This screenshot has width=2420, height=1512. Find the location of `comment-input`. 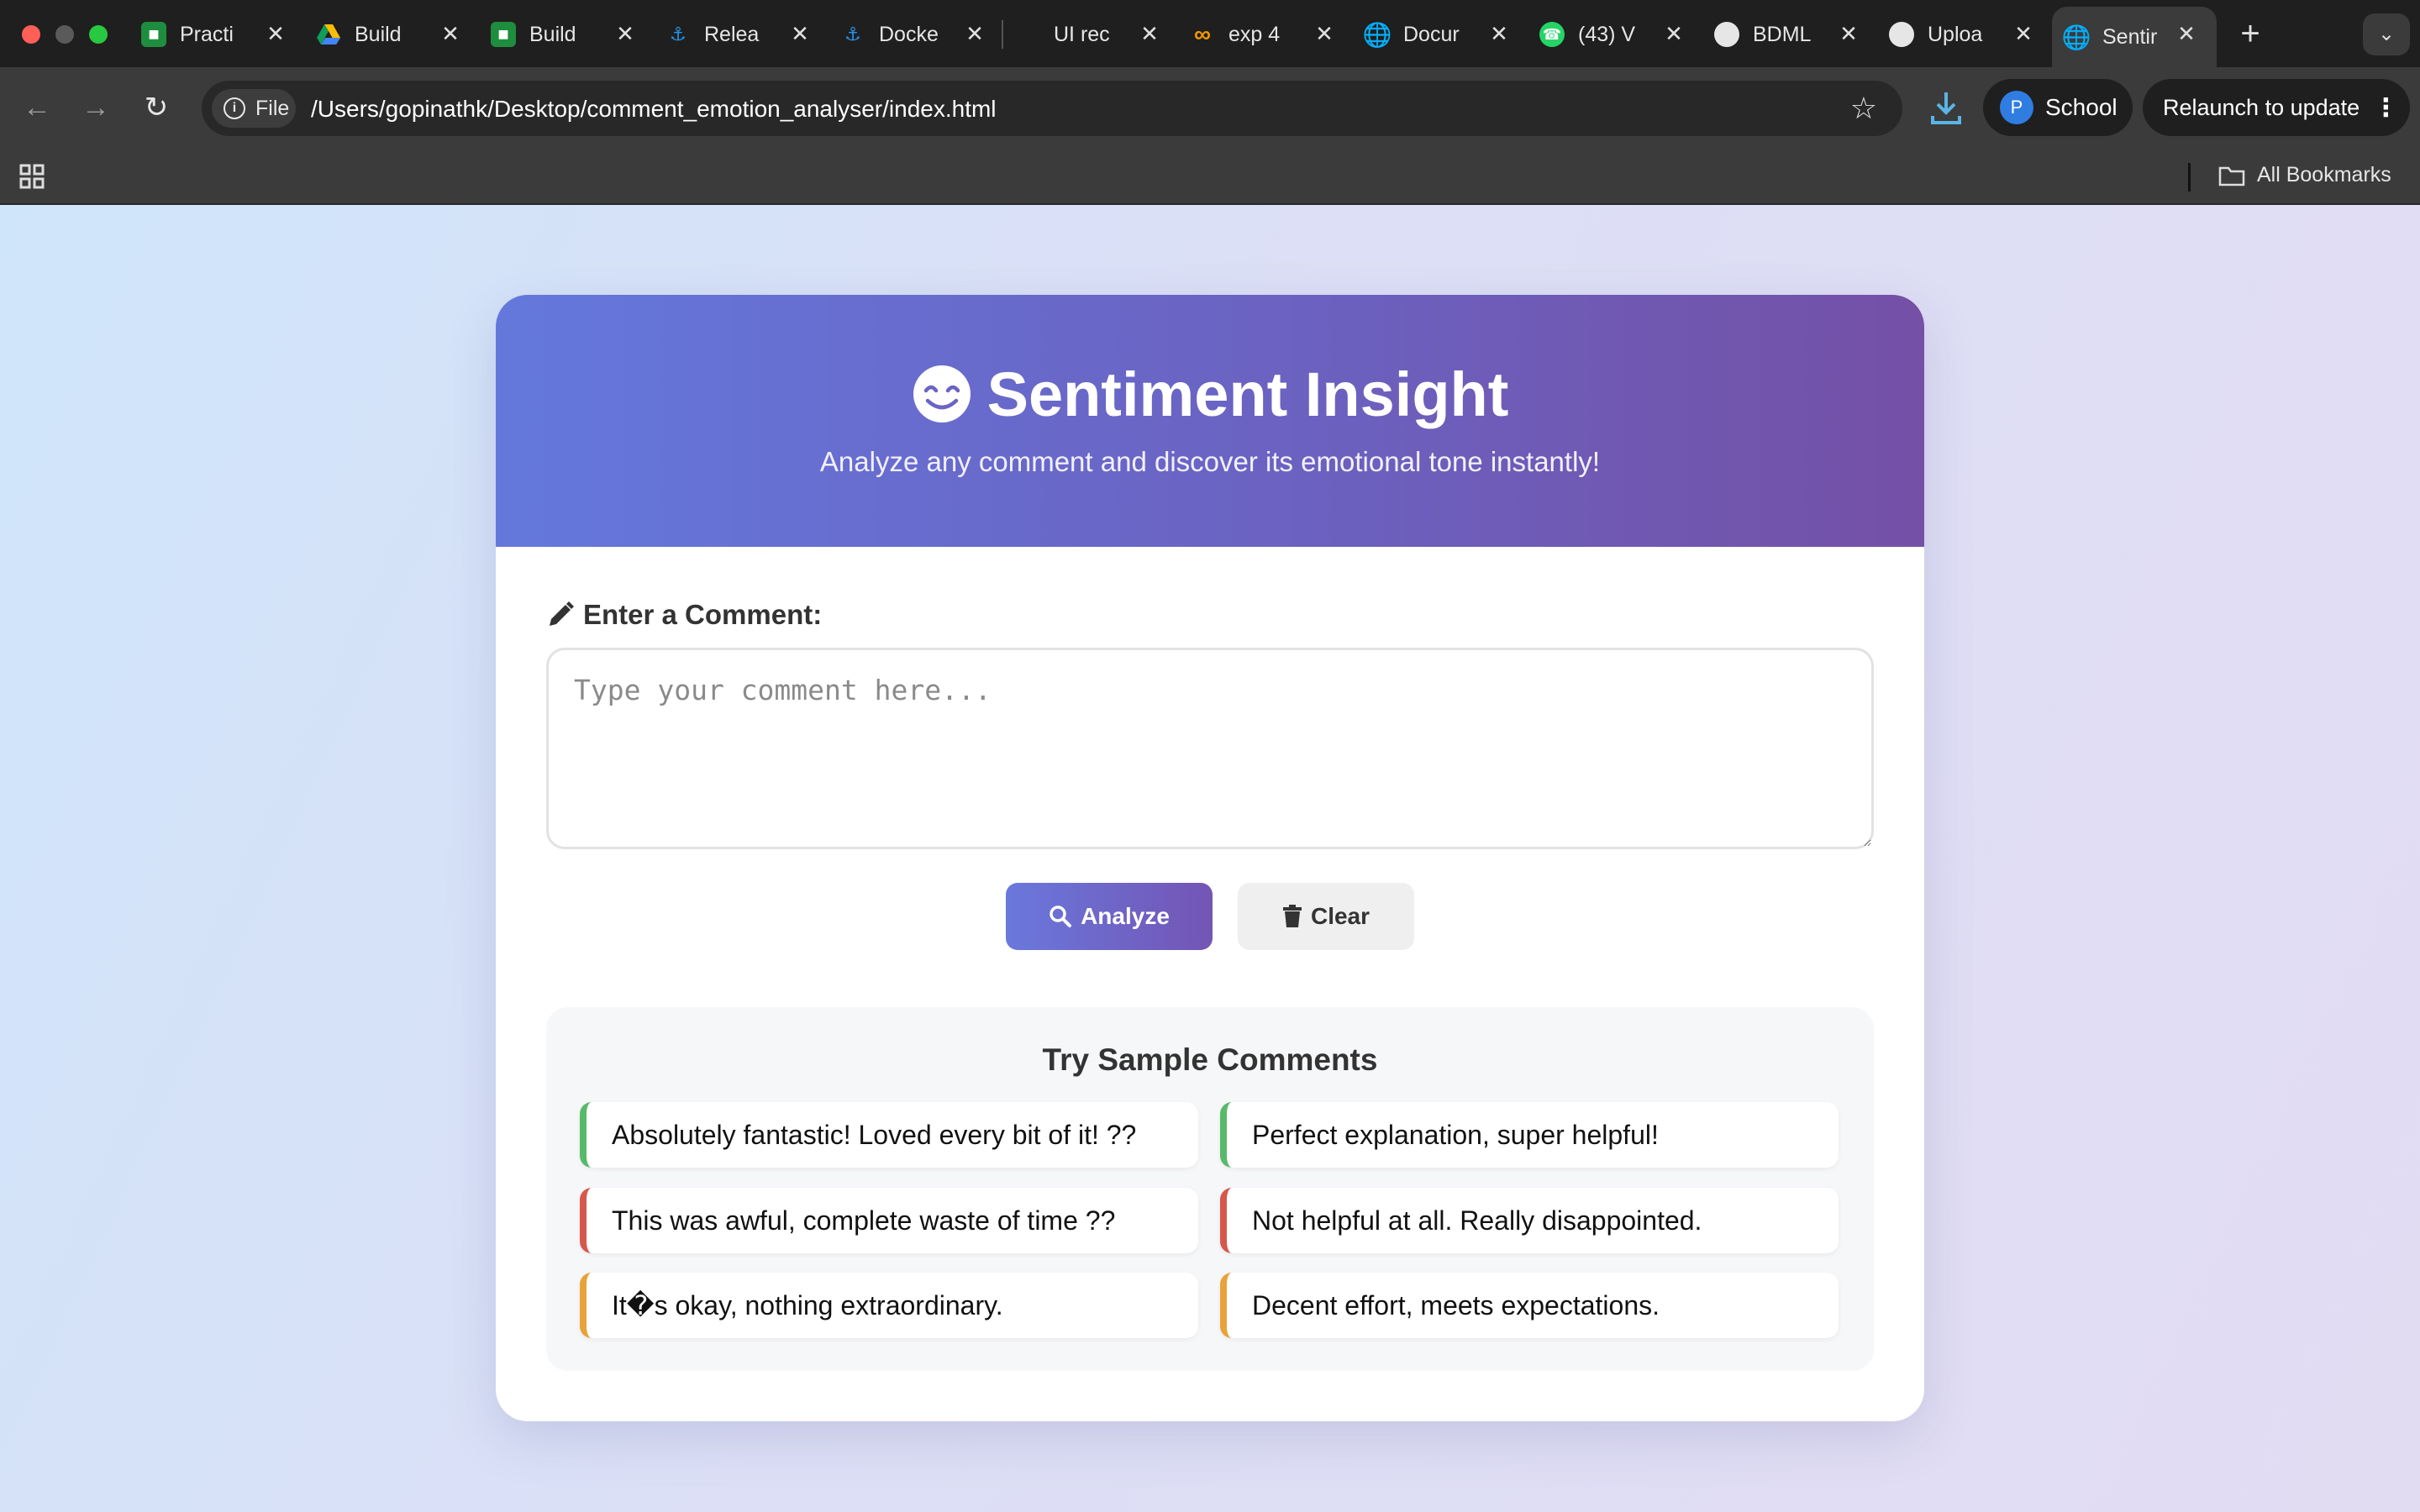

comment-input is located at coordinates (1210, 748).